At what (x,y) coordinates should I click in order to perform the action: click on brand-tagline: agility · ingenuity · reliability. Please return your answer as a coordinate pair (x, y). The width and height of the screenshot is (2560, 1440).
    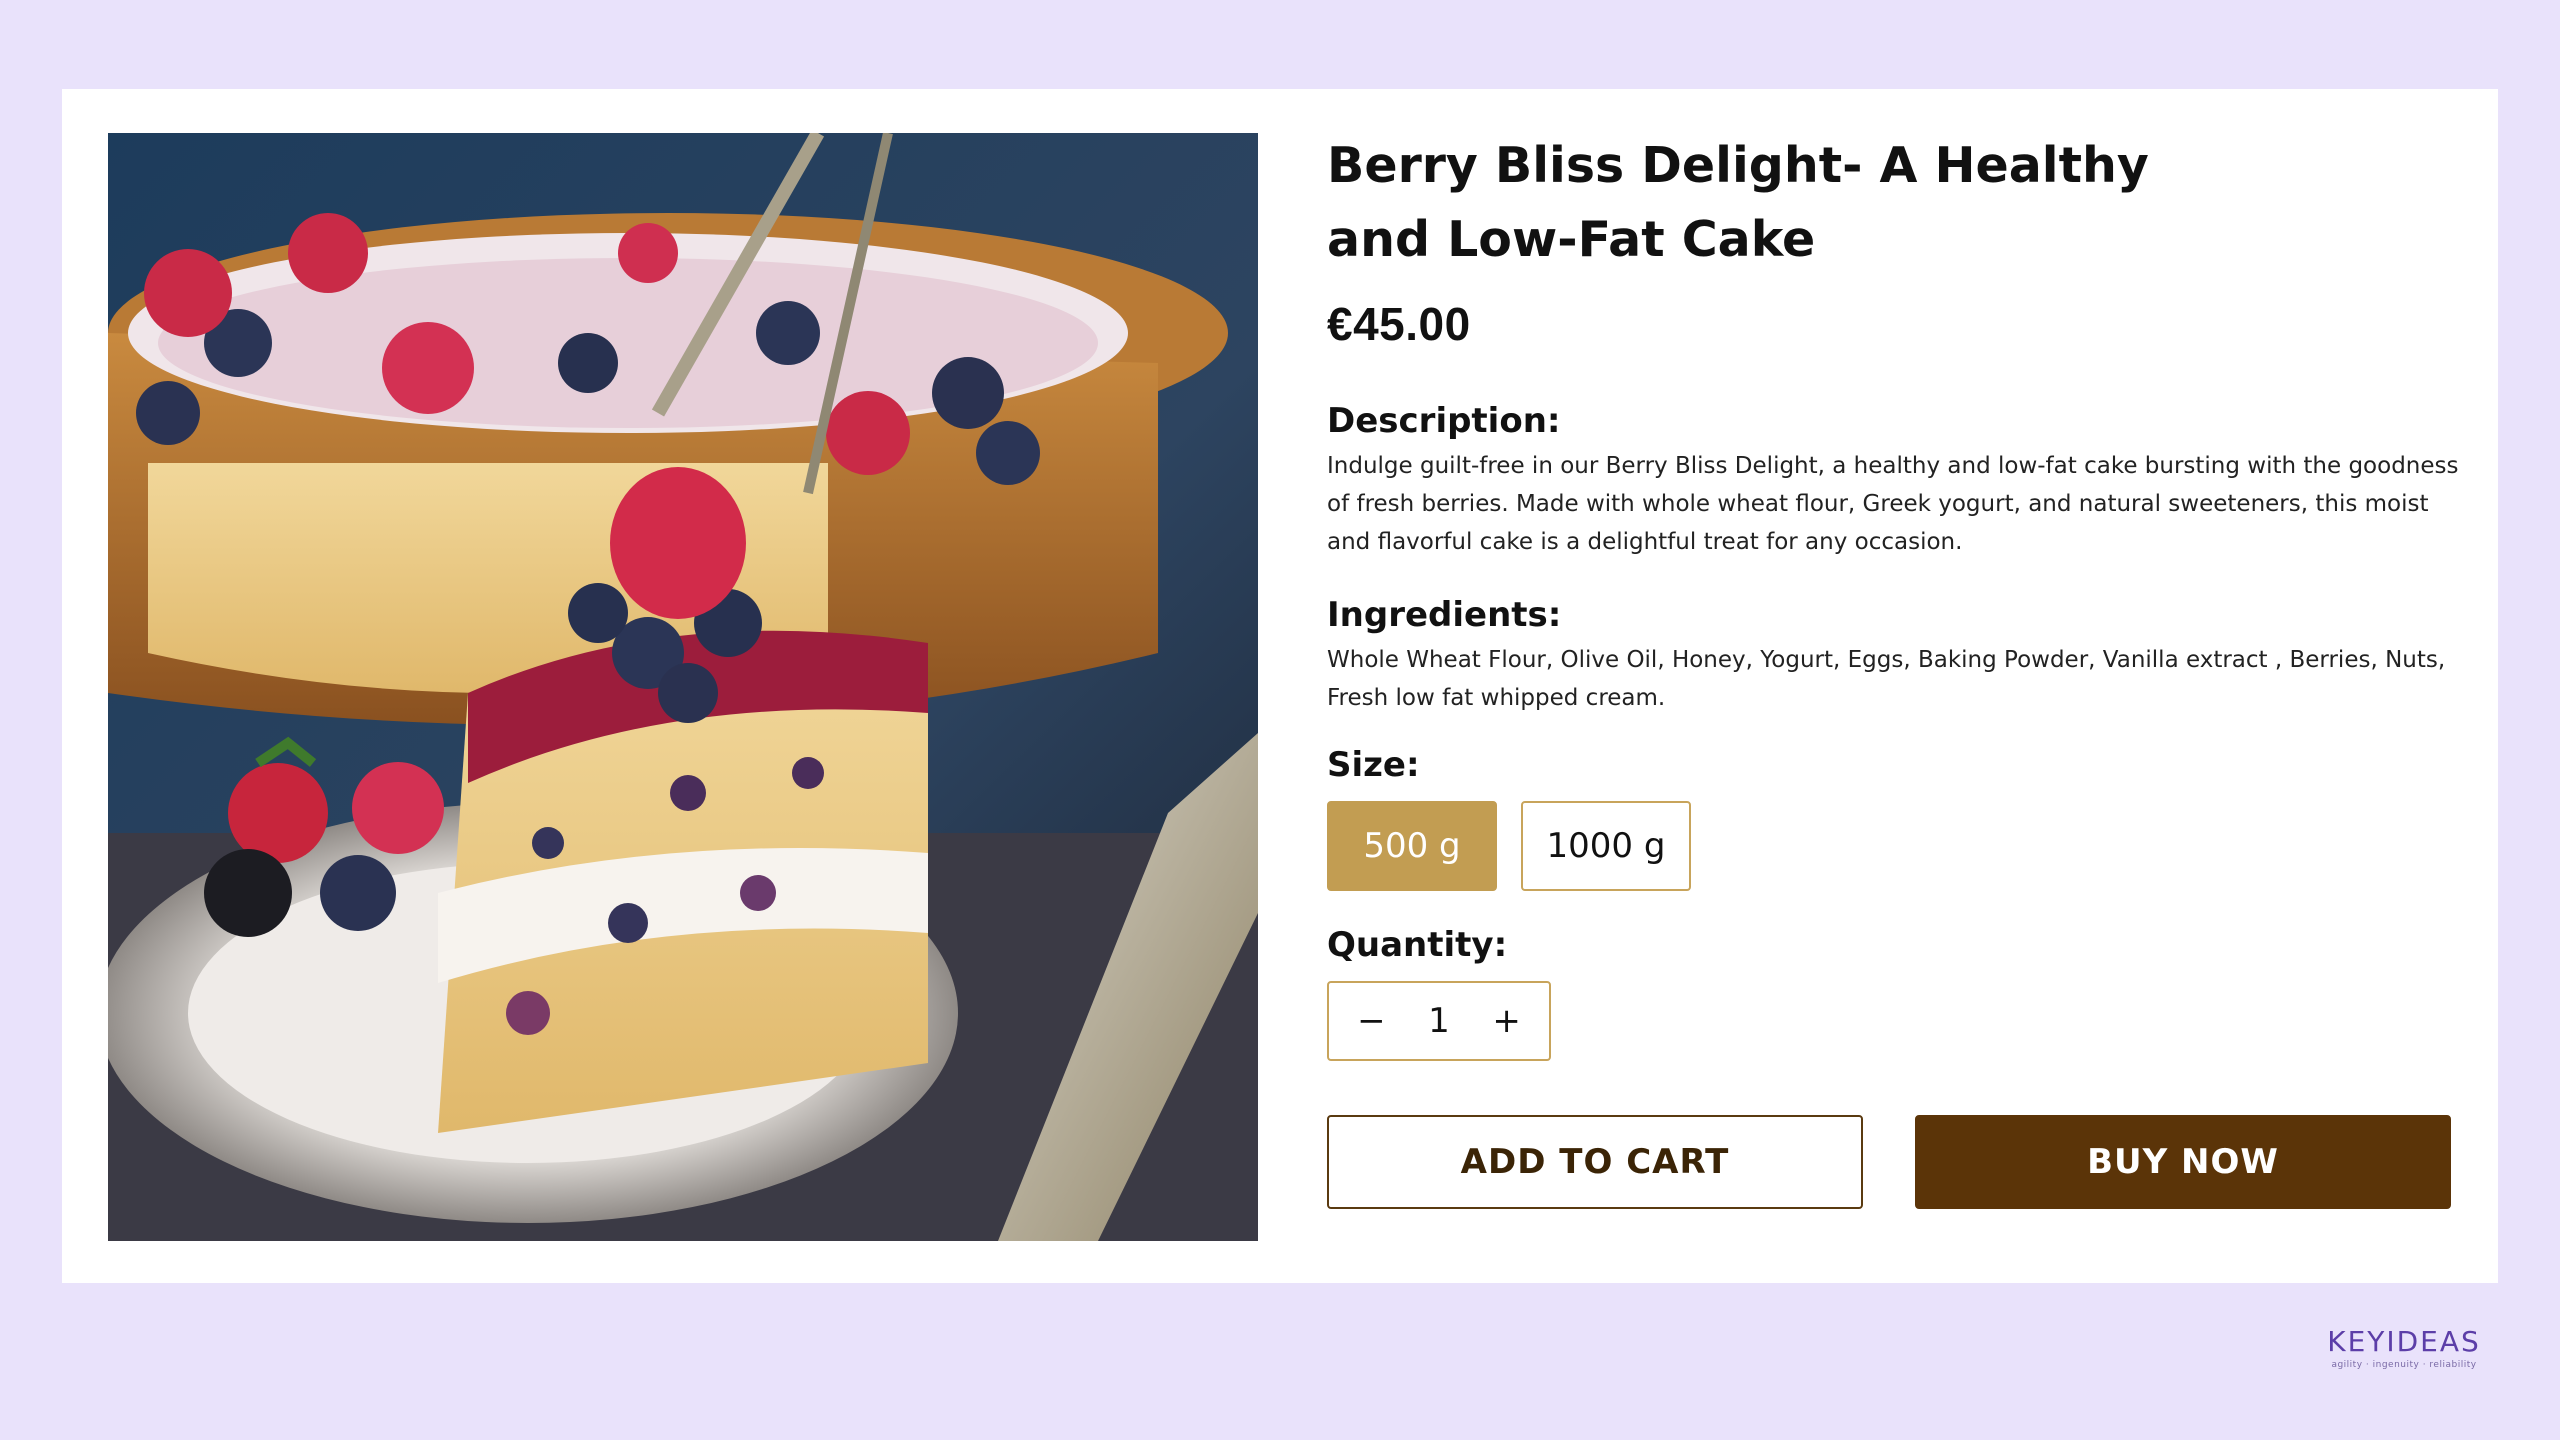
    Looking at the image, I should click on (2404, 1365).